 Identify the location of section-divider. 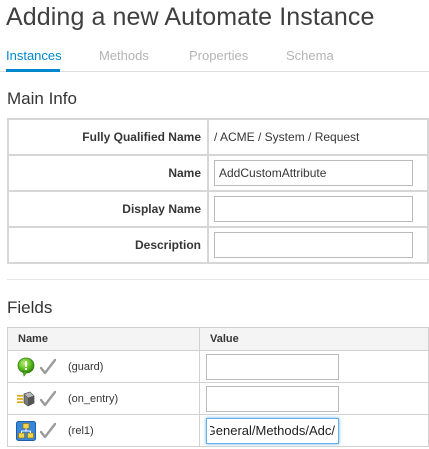
(218, 279).